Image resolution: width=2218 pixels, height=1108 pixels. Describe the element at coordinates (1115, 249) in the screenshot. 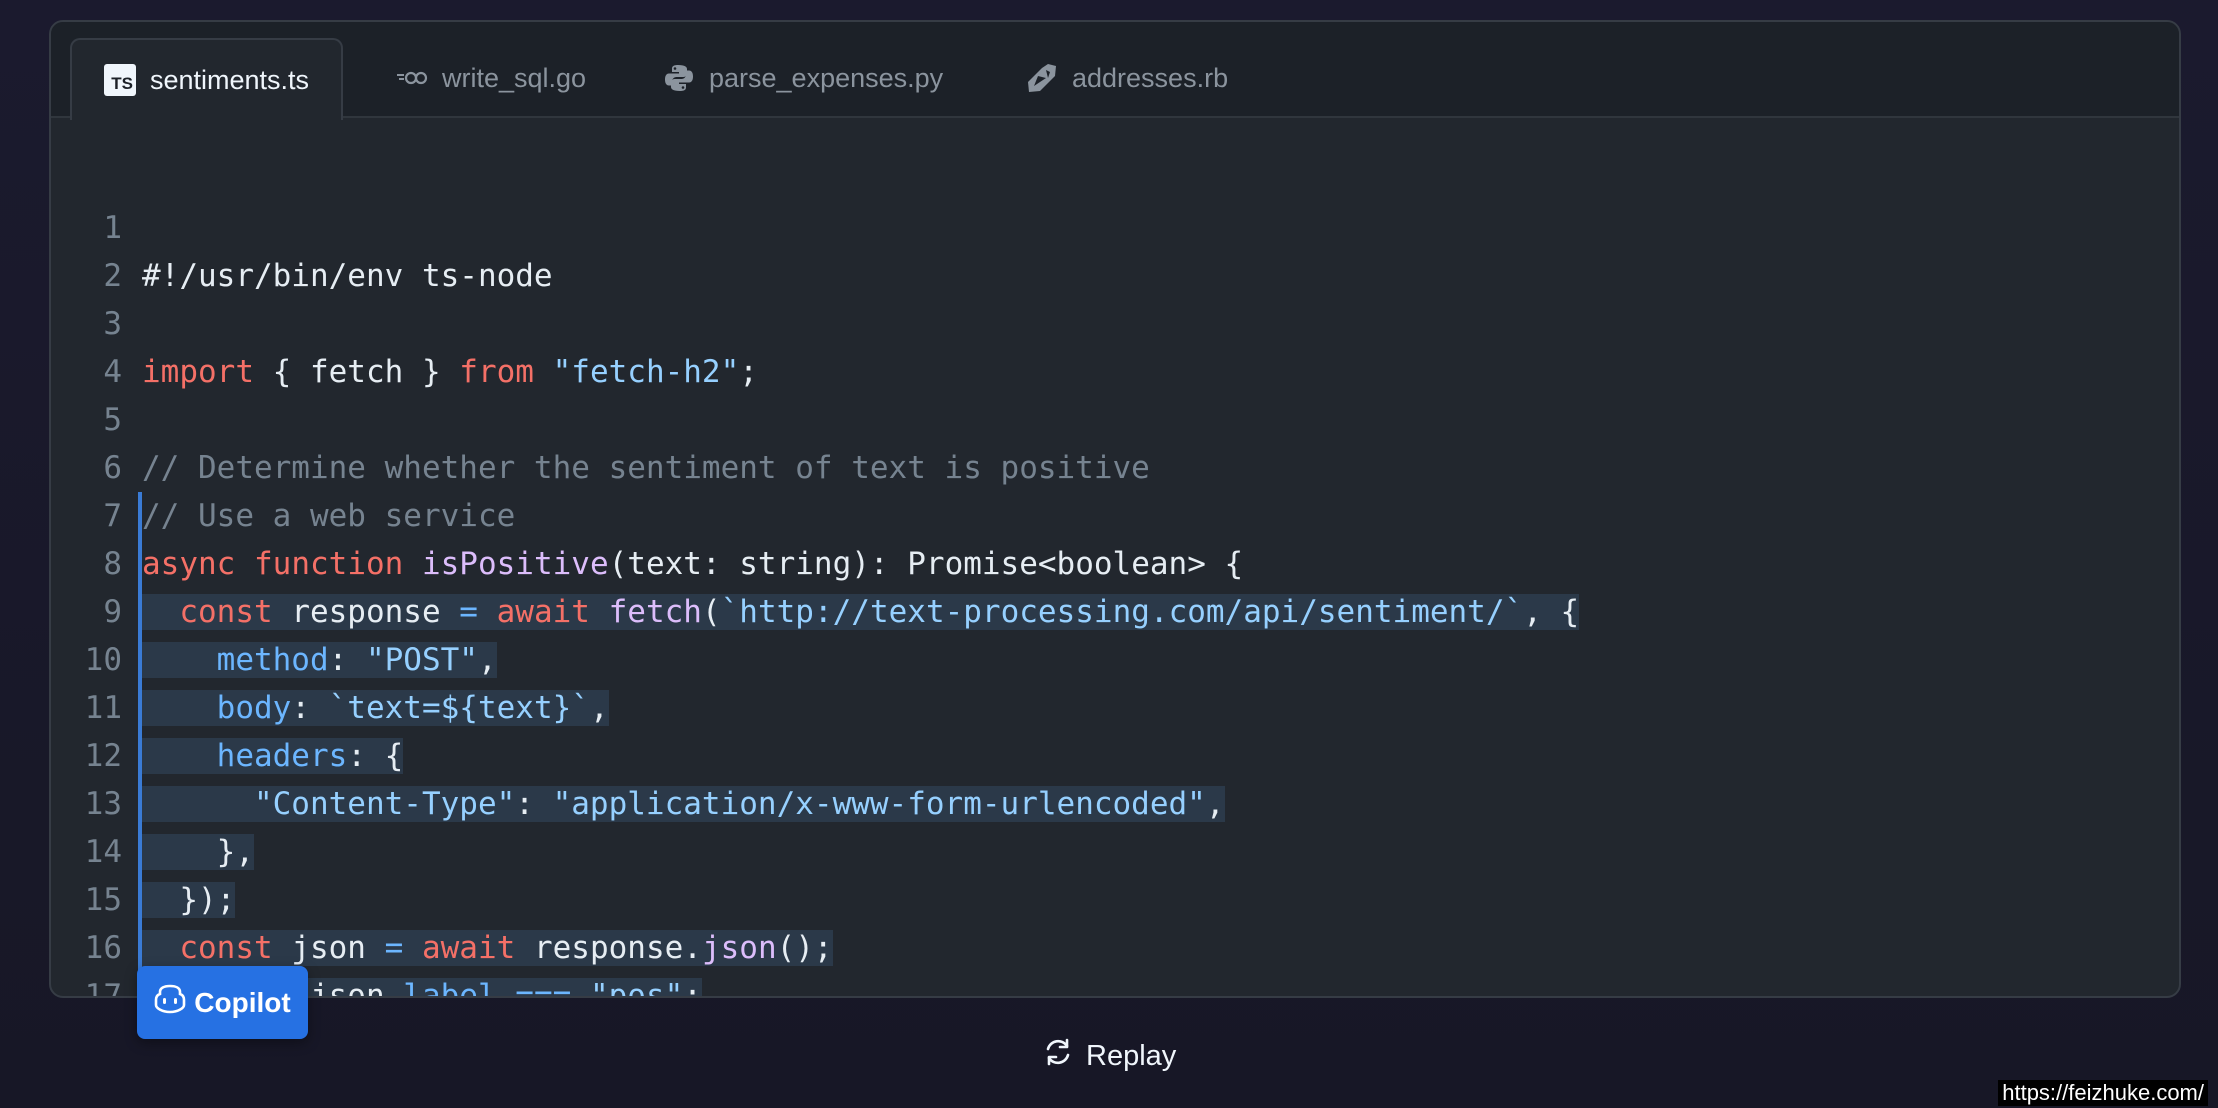

I see `code-line: 2` at that location.